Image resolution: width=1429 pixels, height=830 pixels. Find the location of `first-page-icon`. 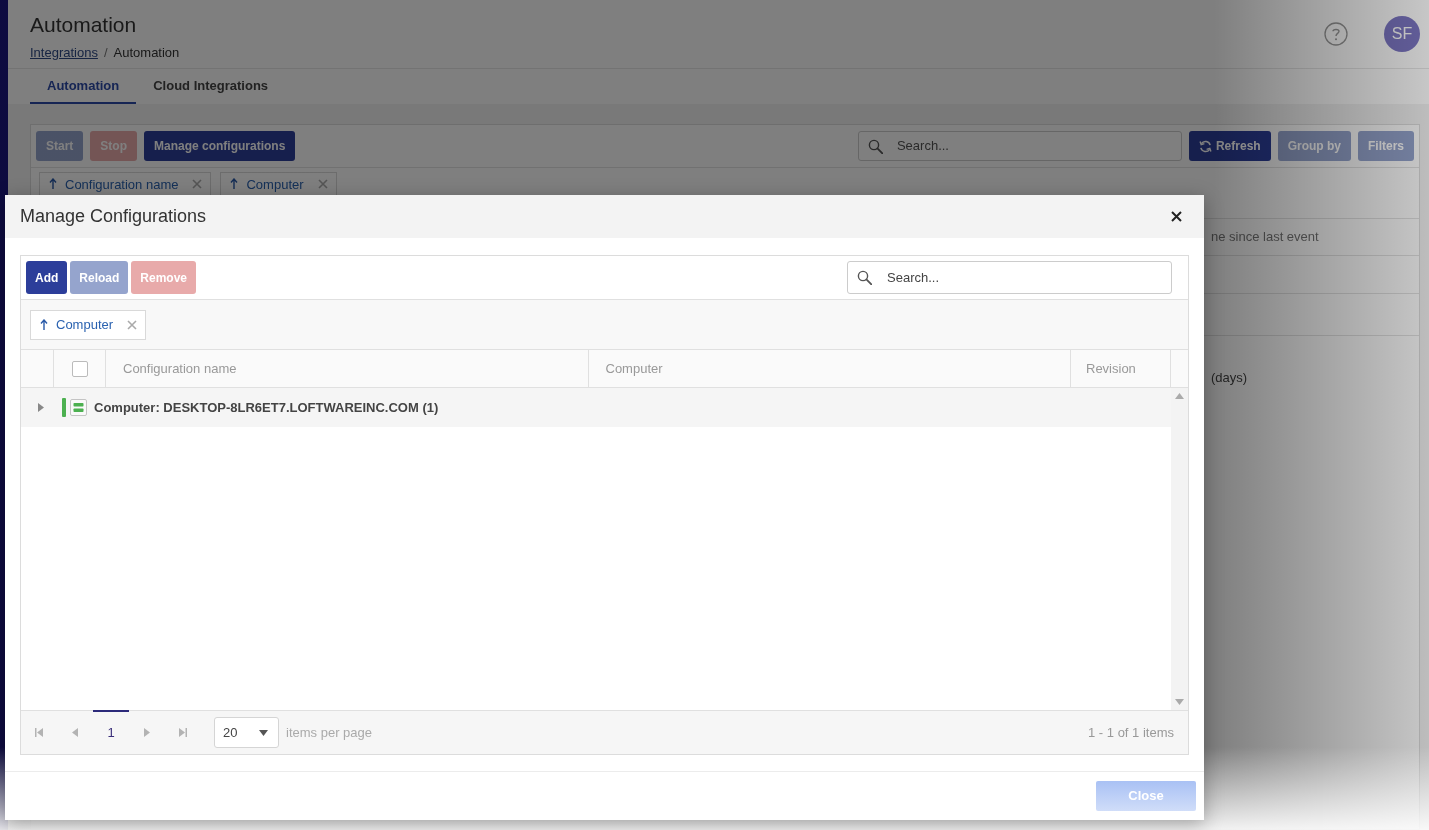

first-page-icon is located at coordinates (39, 732).